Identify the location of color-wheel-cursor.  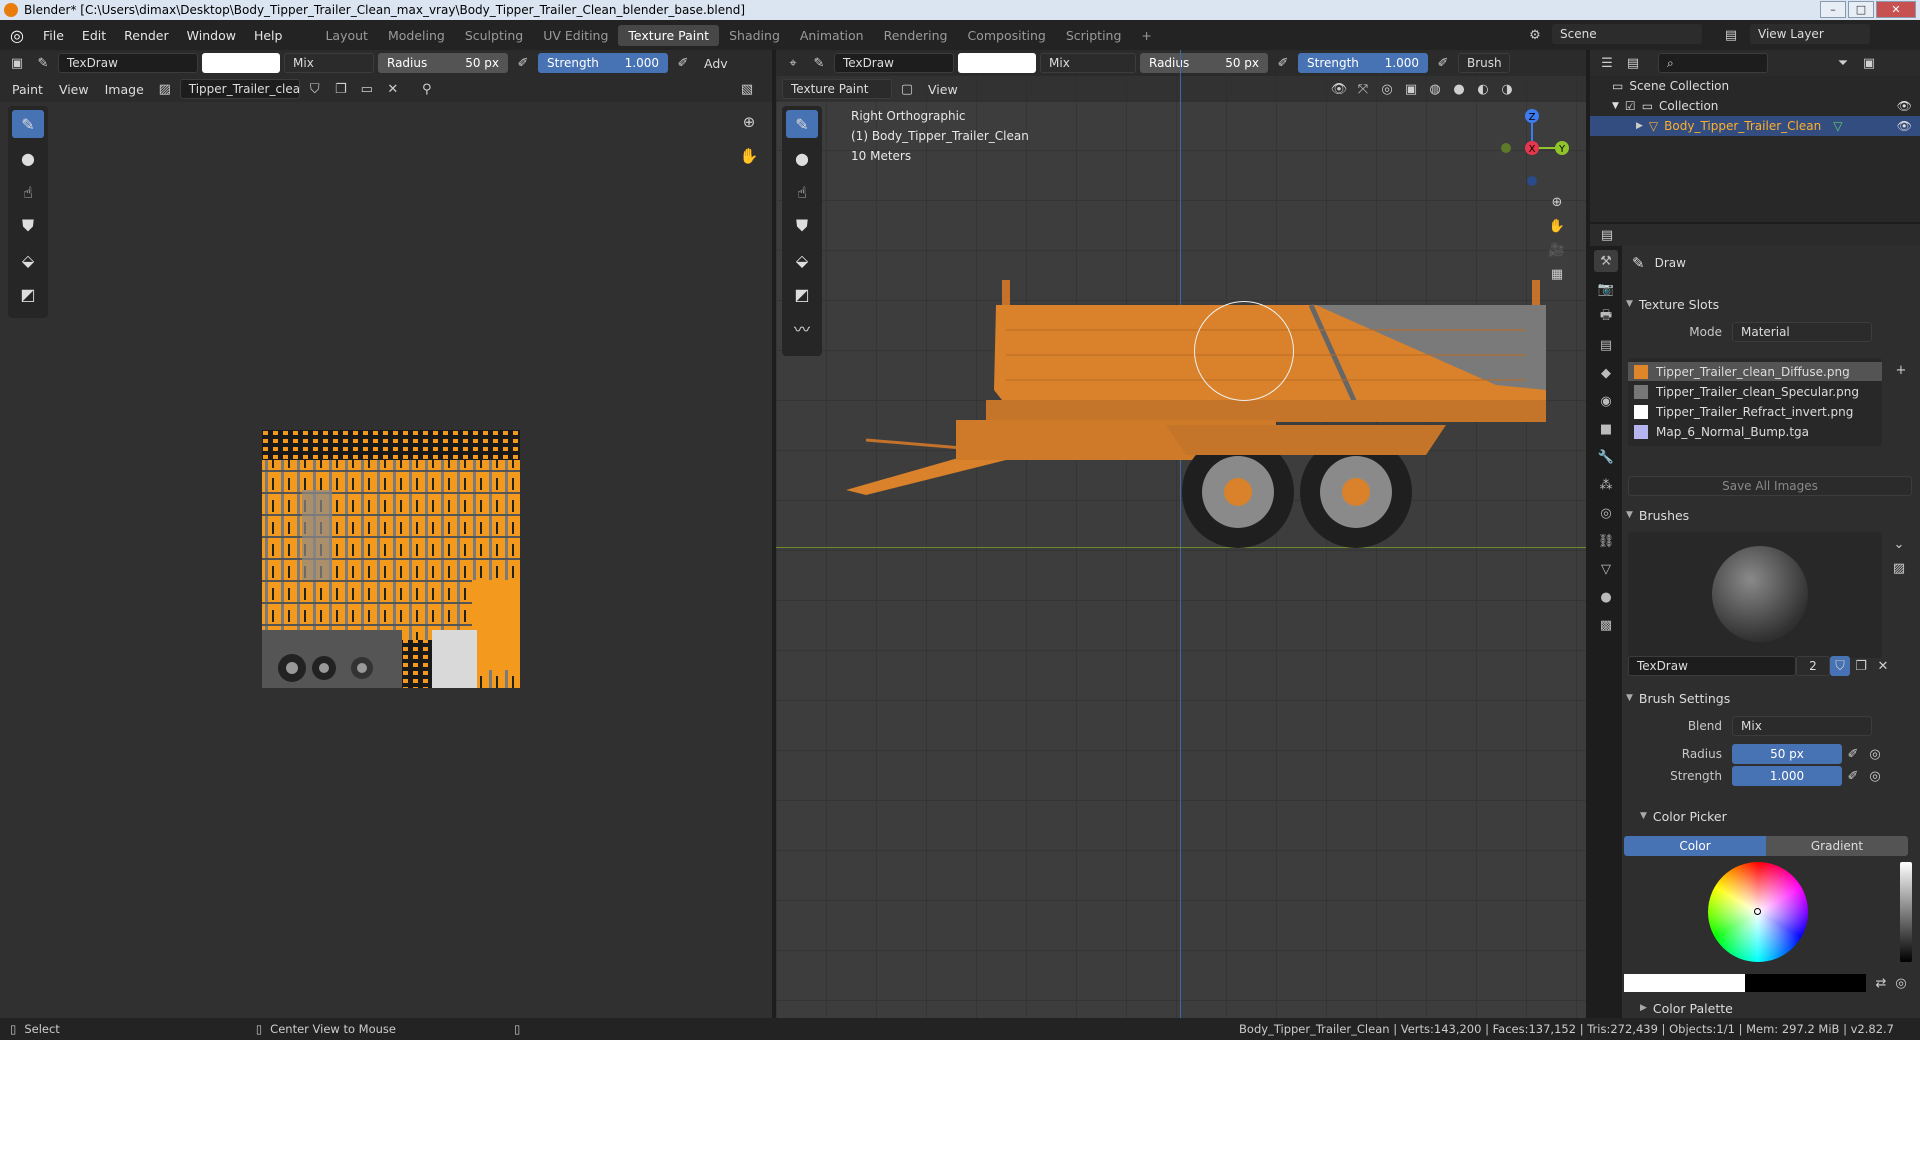
(1757, 911).